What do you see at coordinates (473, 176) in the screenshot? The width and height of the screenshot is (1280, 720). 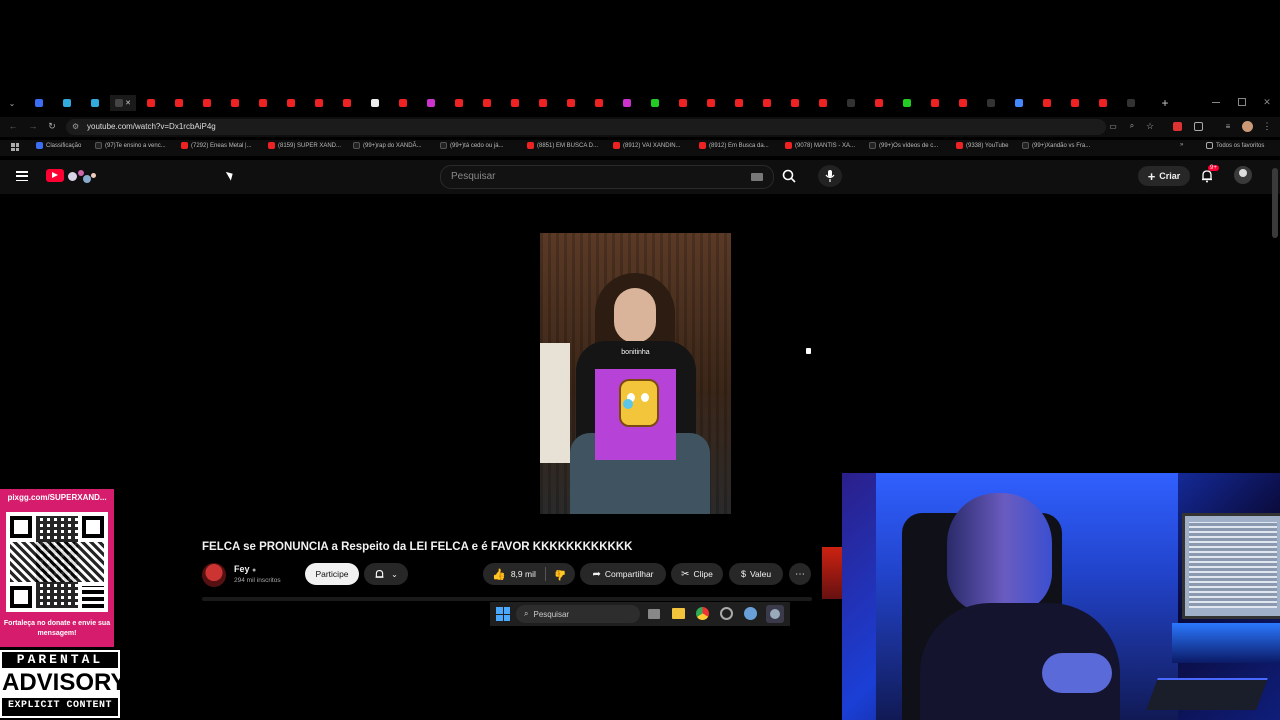 I see `search-input: Pesquisar` at bounding box center [473, 176].